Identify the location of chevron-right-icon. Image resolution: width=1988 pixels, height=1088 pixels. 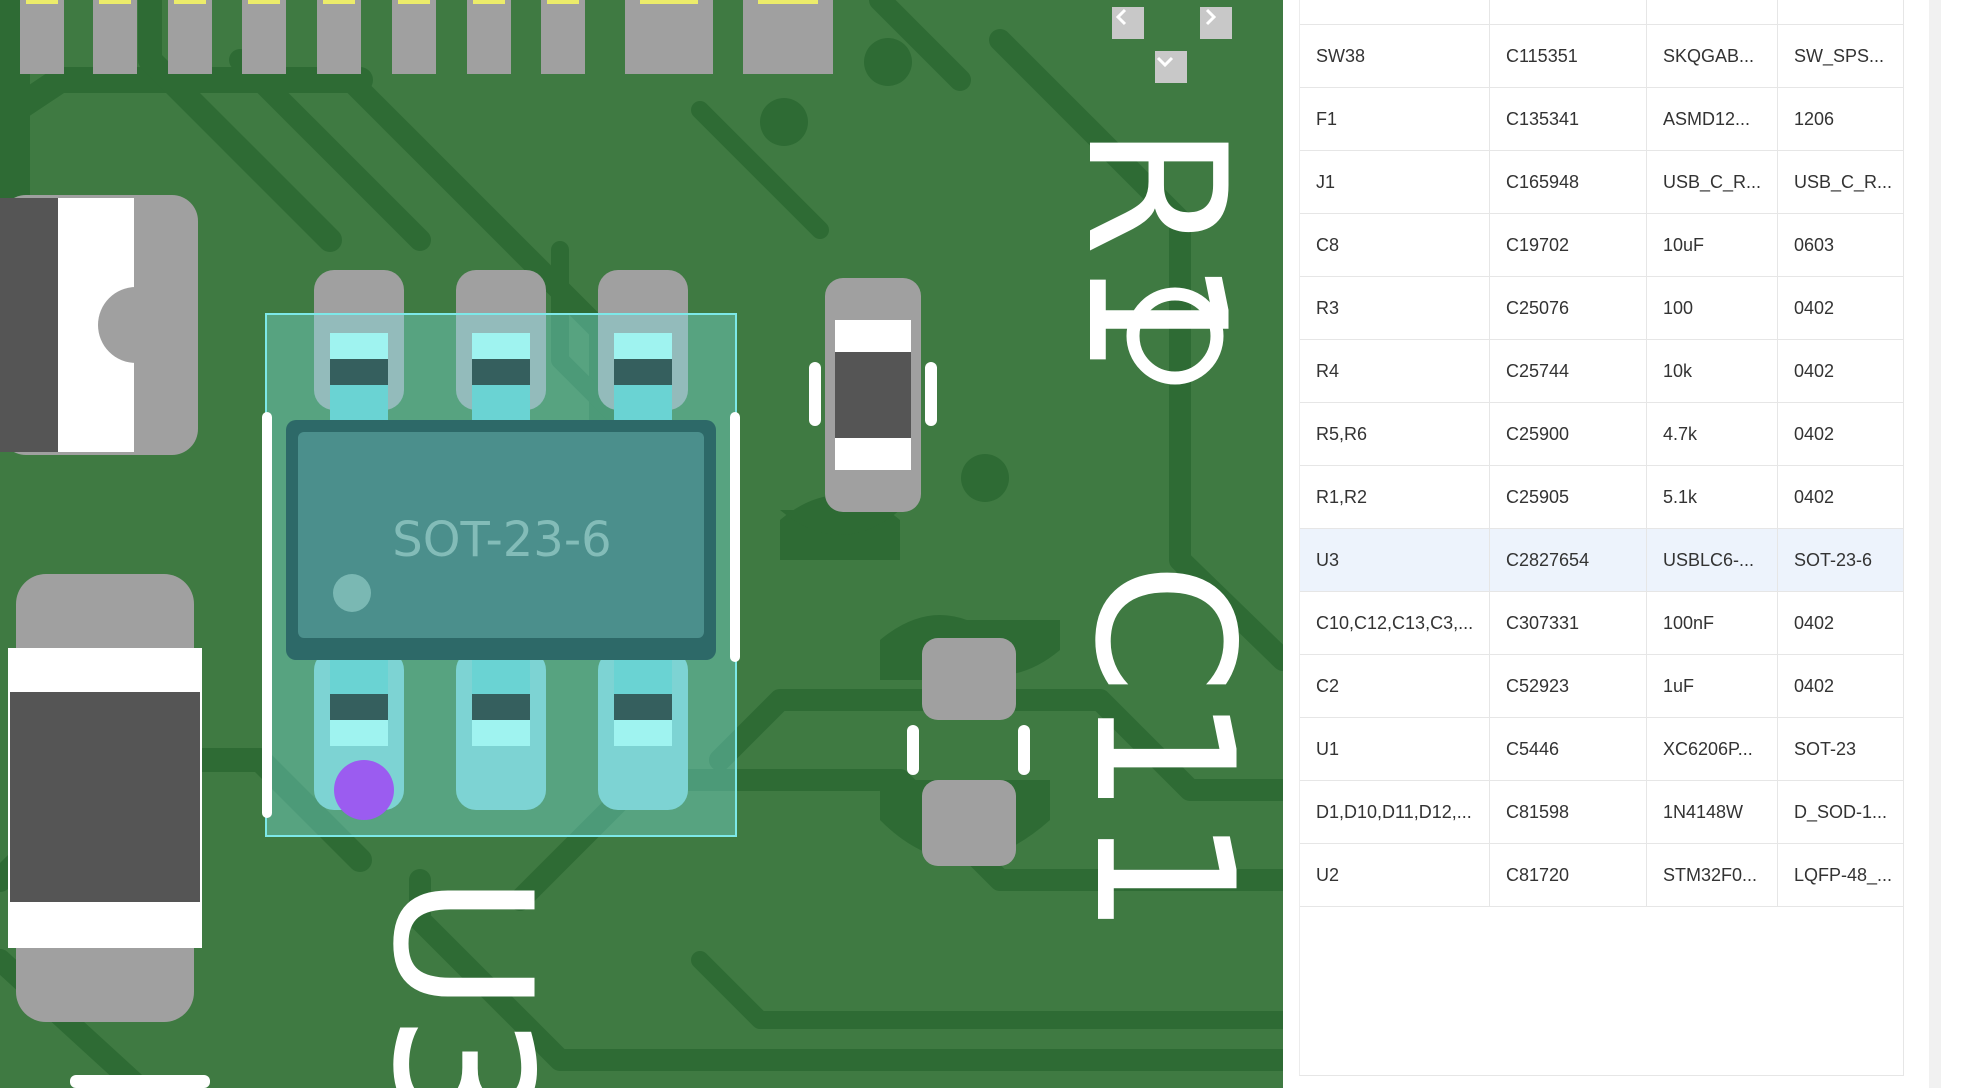
(1211, 17).